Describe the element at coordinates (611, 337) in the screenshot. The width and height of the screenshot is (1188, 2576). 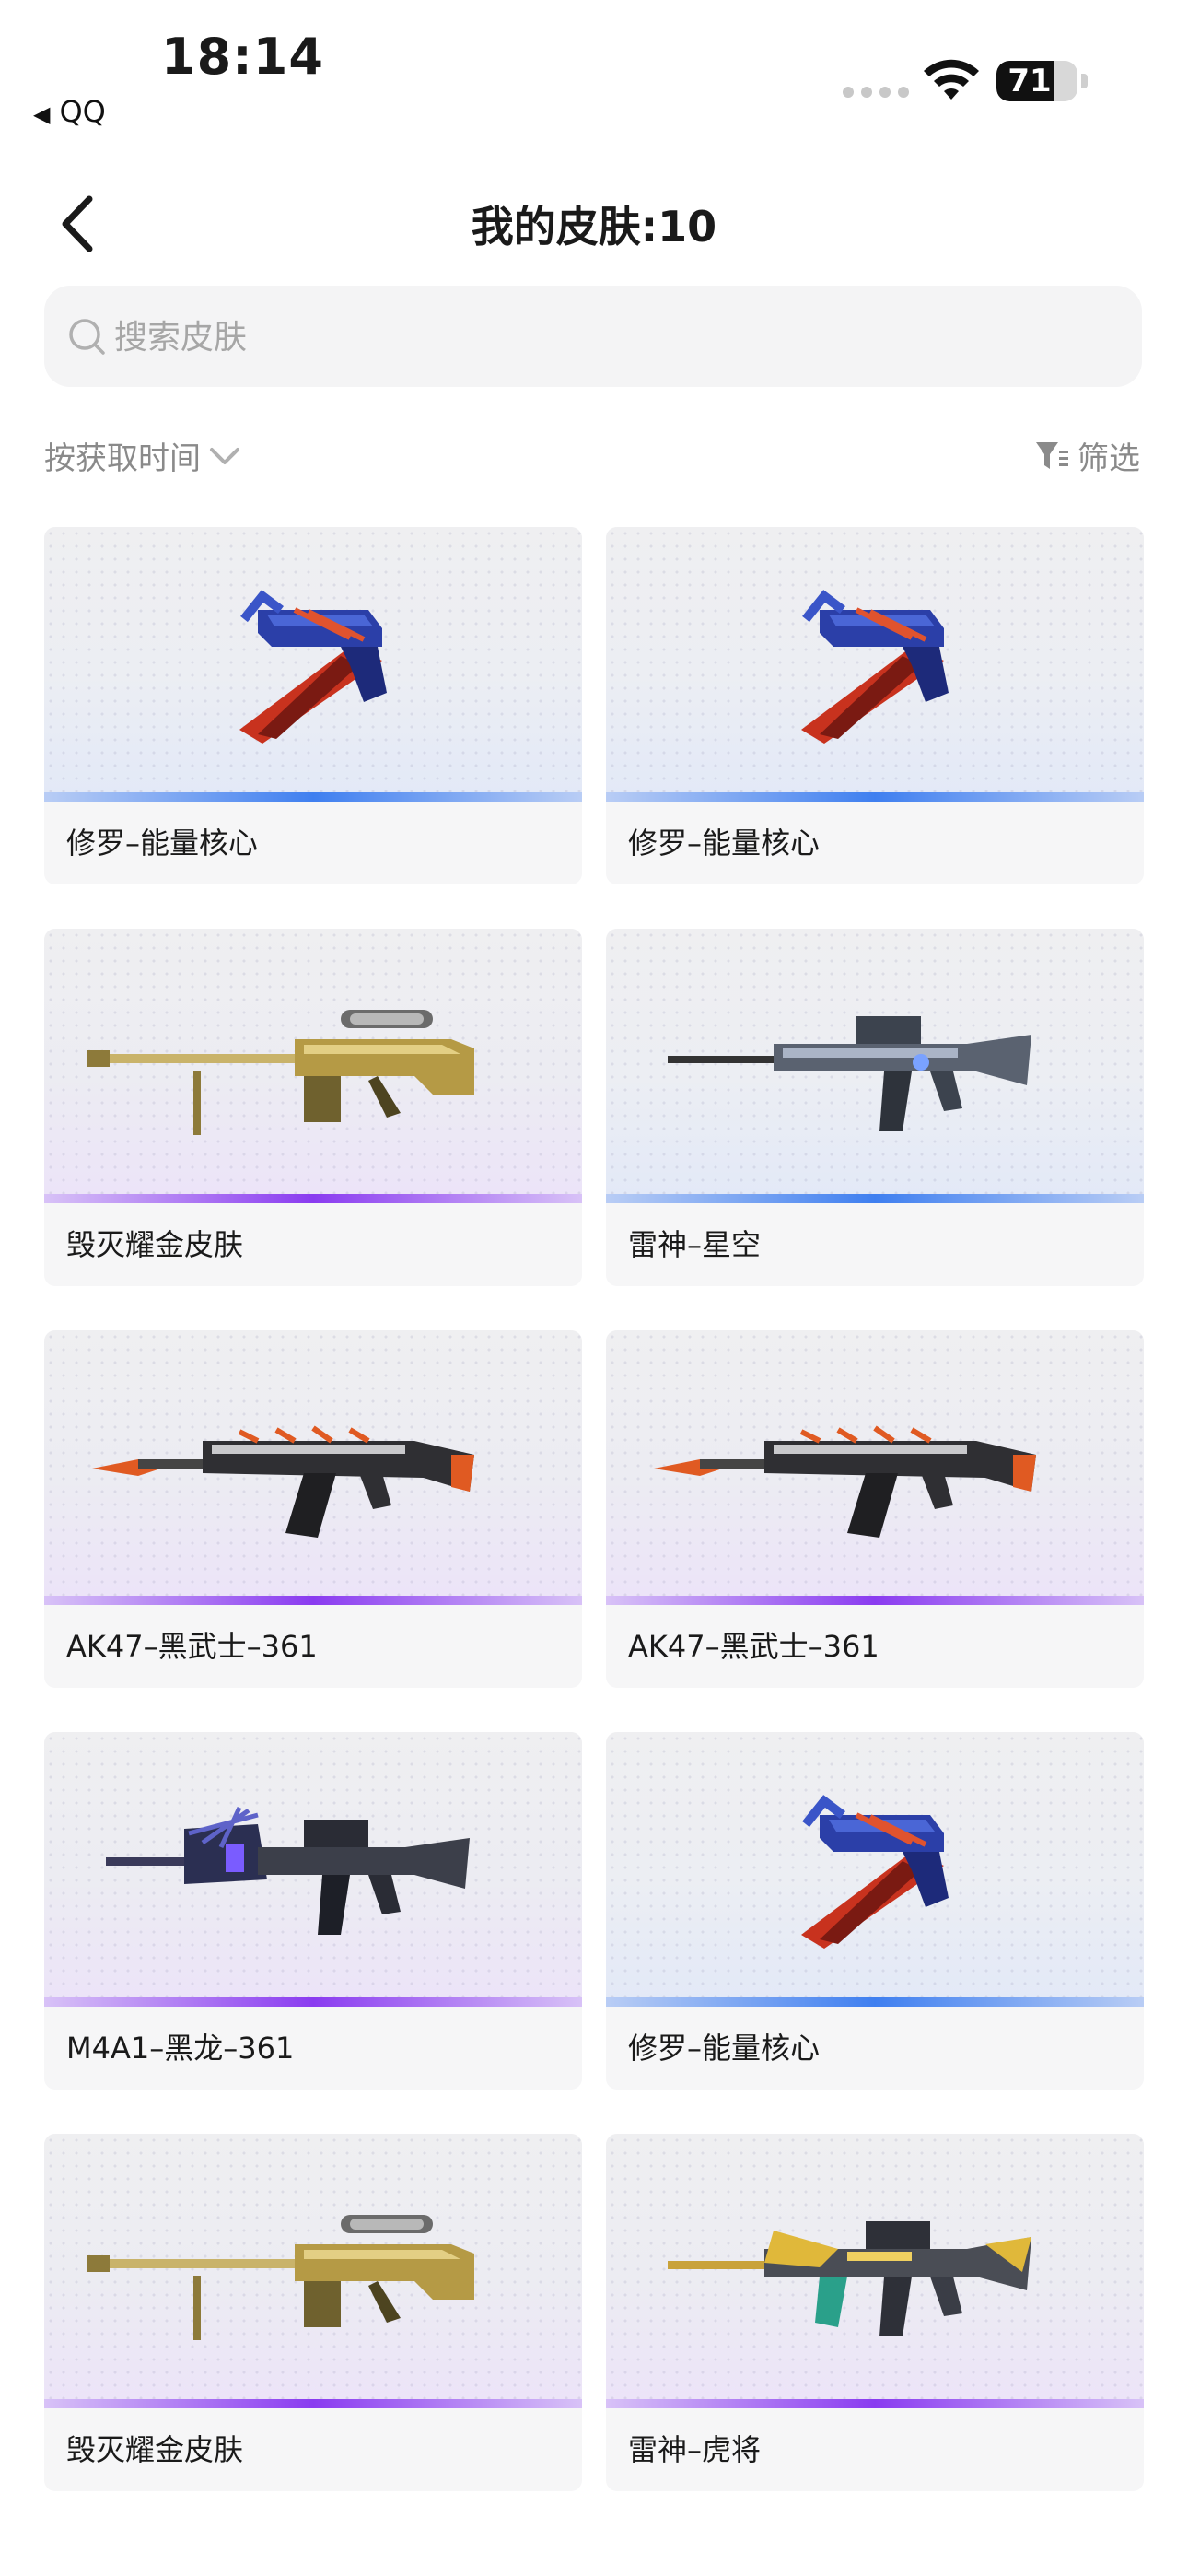
I see `search-input` at that location.